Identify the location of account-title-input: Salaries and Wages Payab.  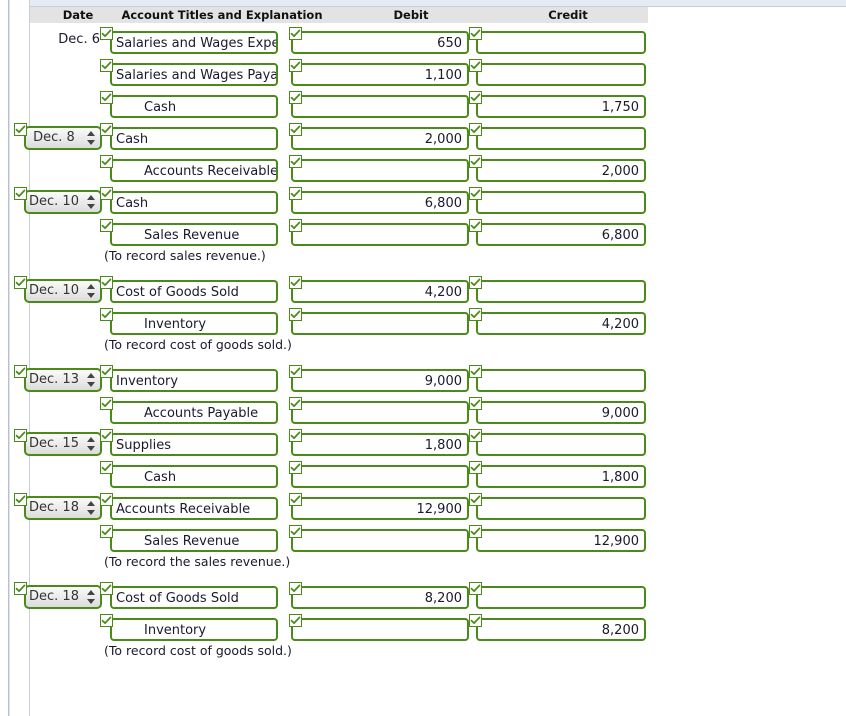
(194, 74).